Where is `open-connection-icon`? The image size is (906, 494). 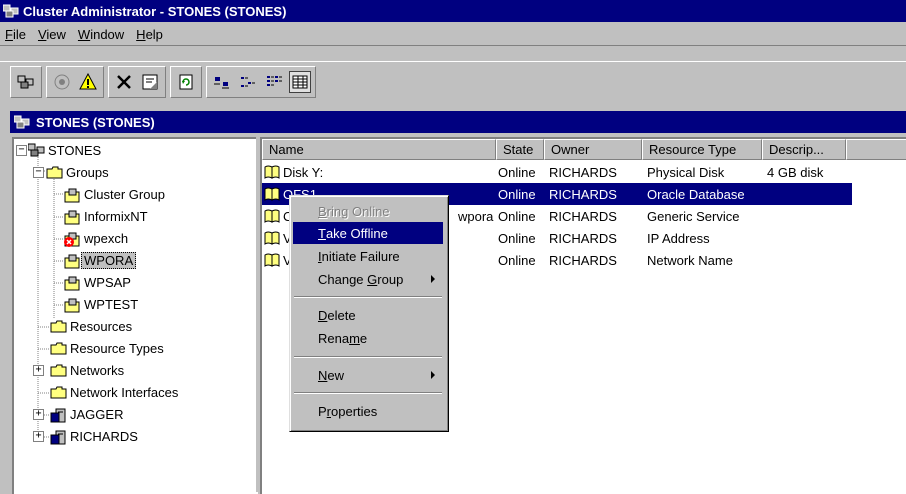 open-connection-icon is located at coordinates (26, 82).